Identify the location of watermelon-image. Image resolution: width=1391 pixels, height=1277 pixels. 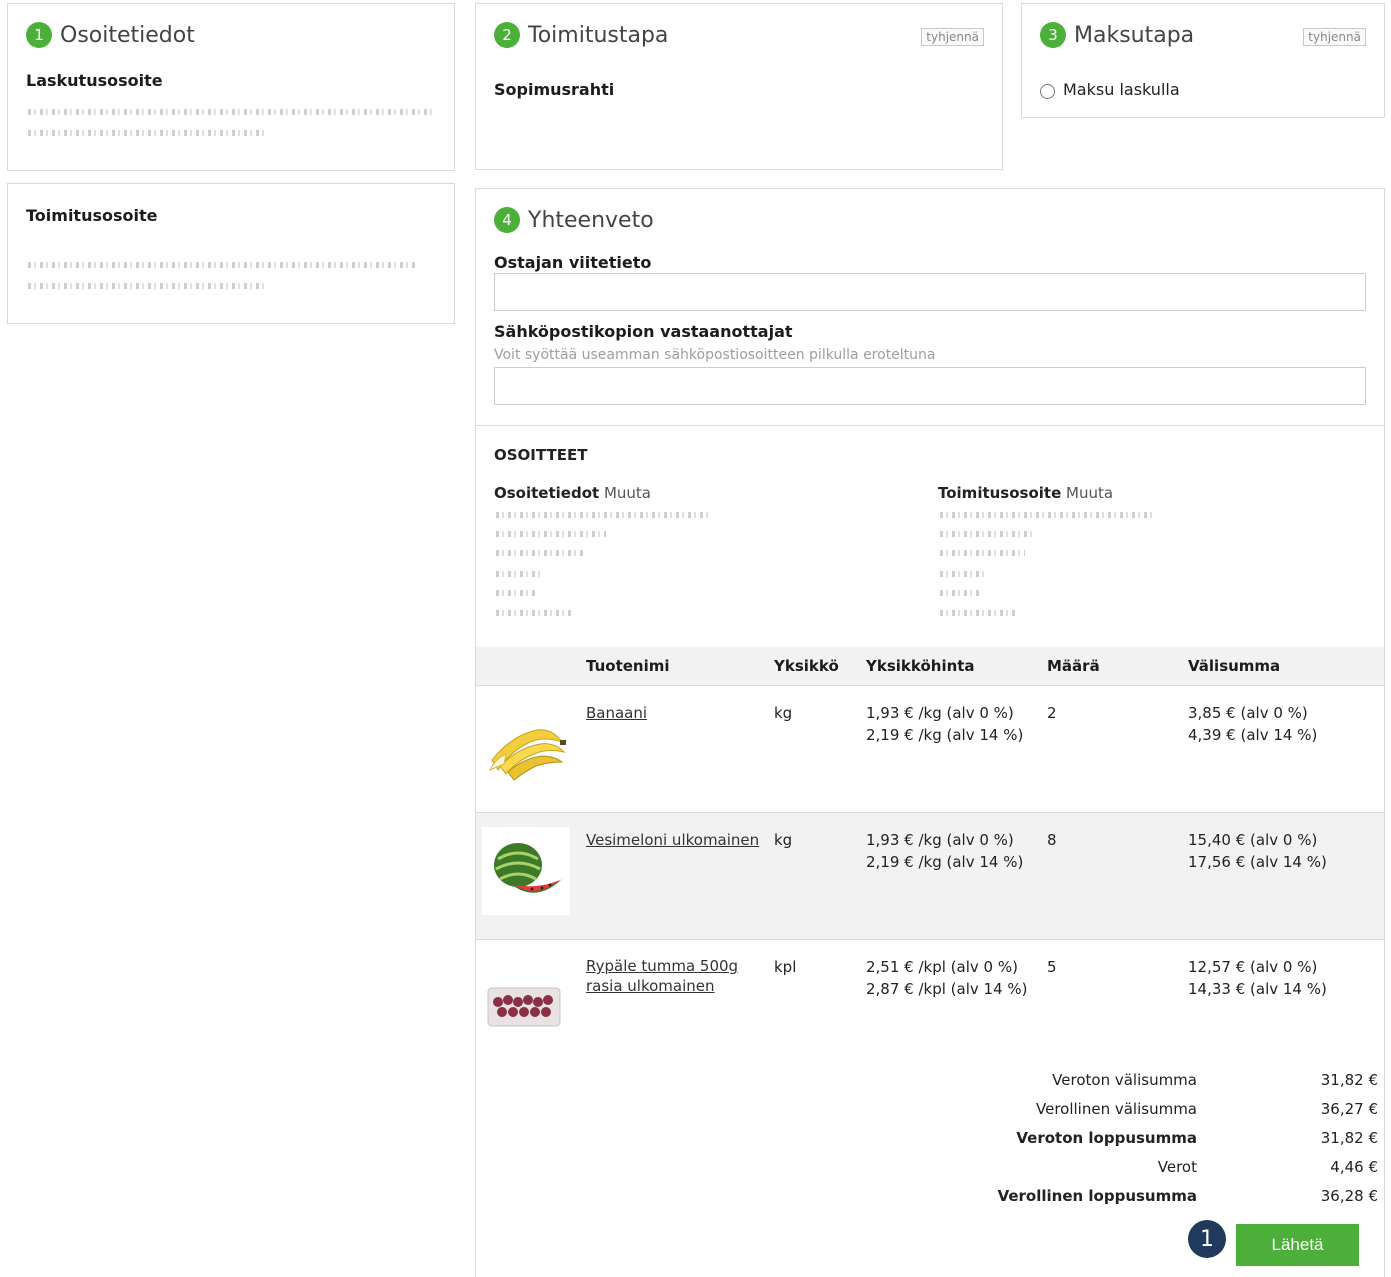
(526, 871).